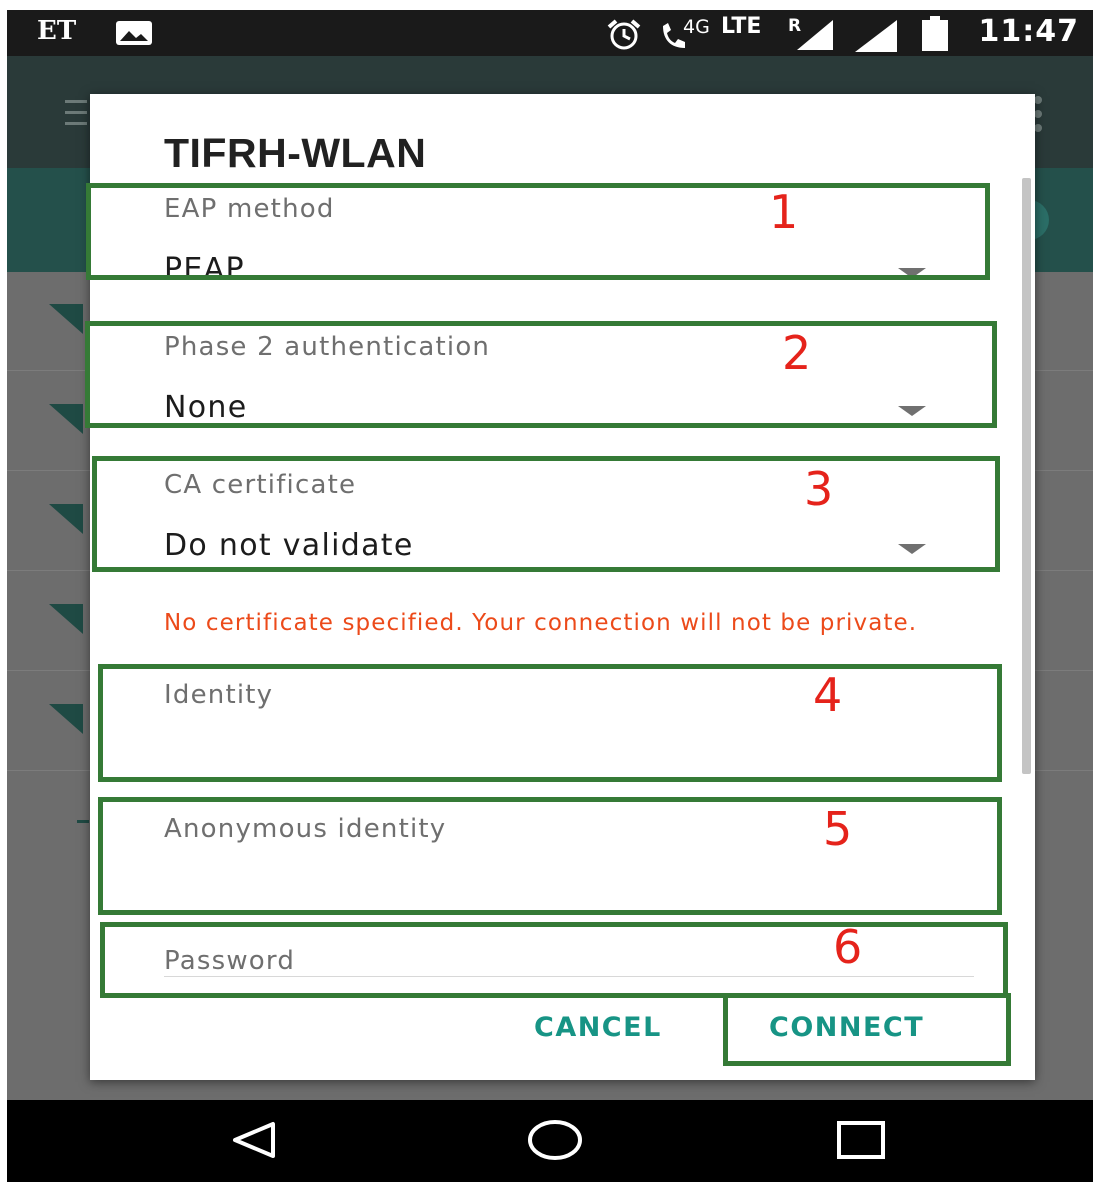  What do you see at coordinates (828, 695) in the screenshot?
I see `annotation-number: 4` at bounding box center [828, 695].